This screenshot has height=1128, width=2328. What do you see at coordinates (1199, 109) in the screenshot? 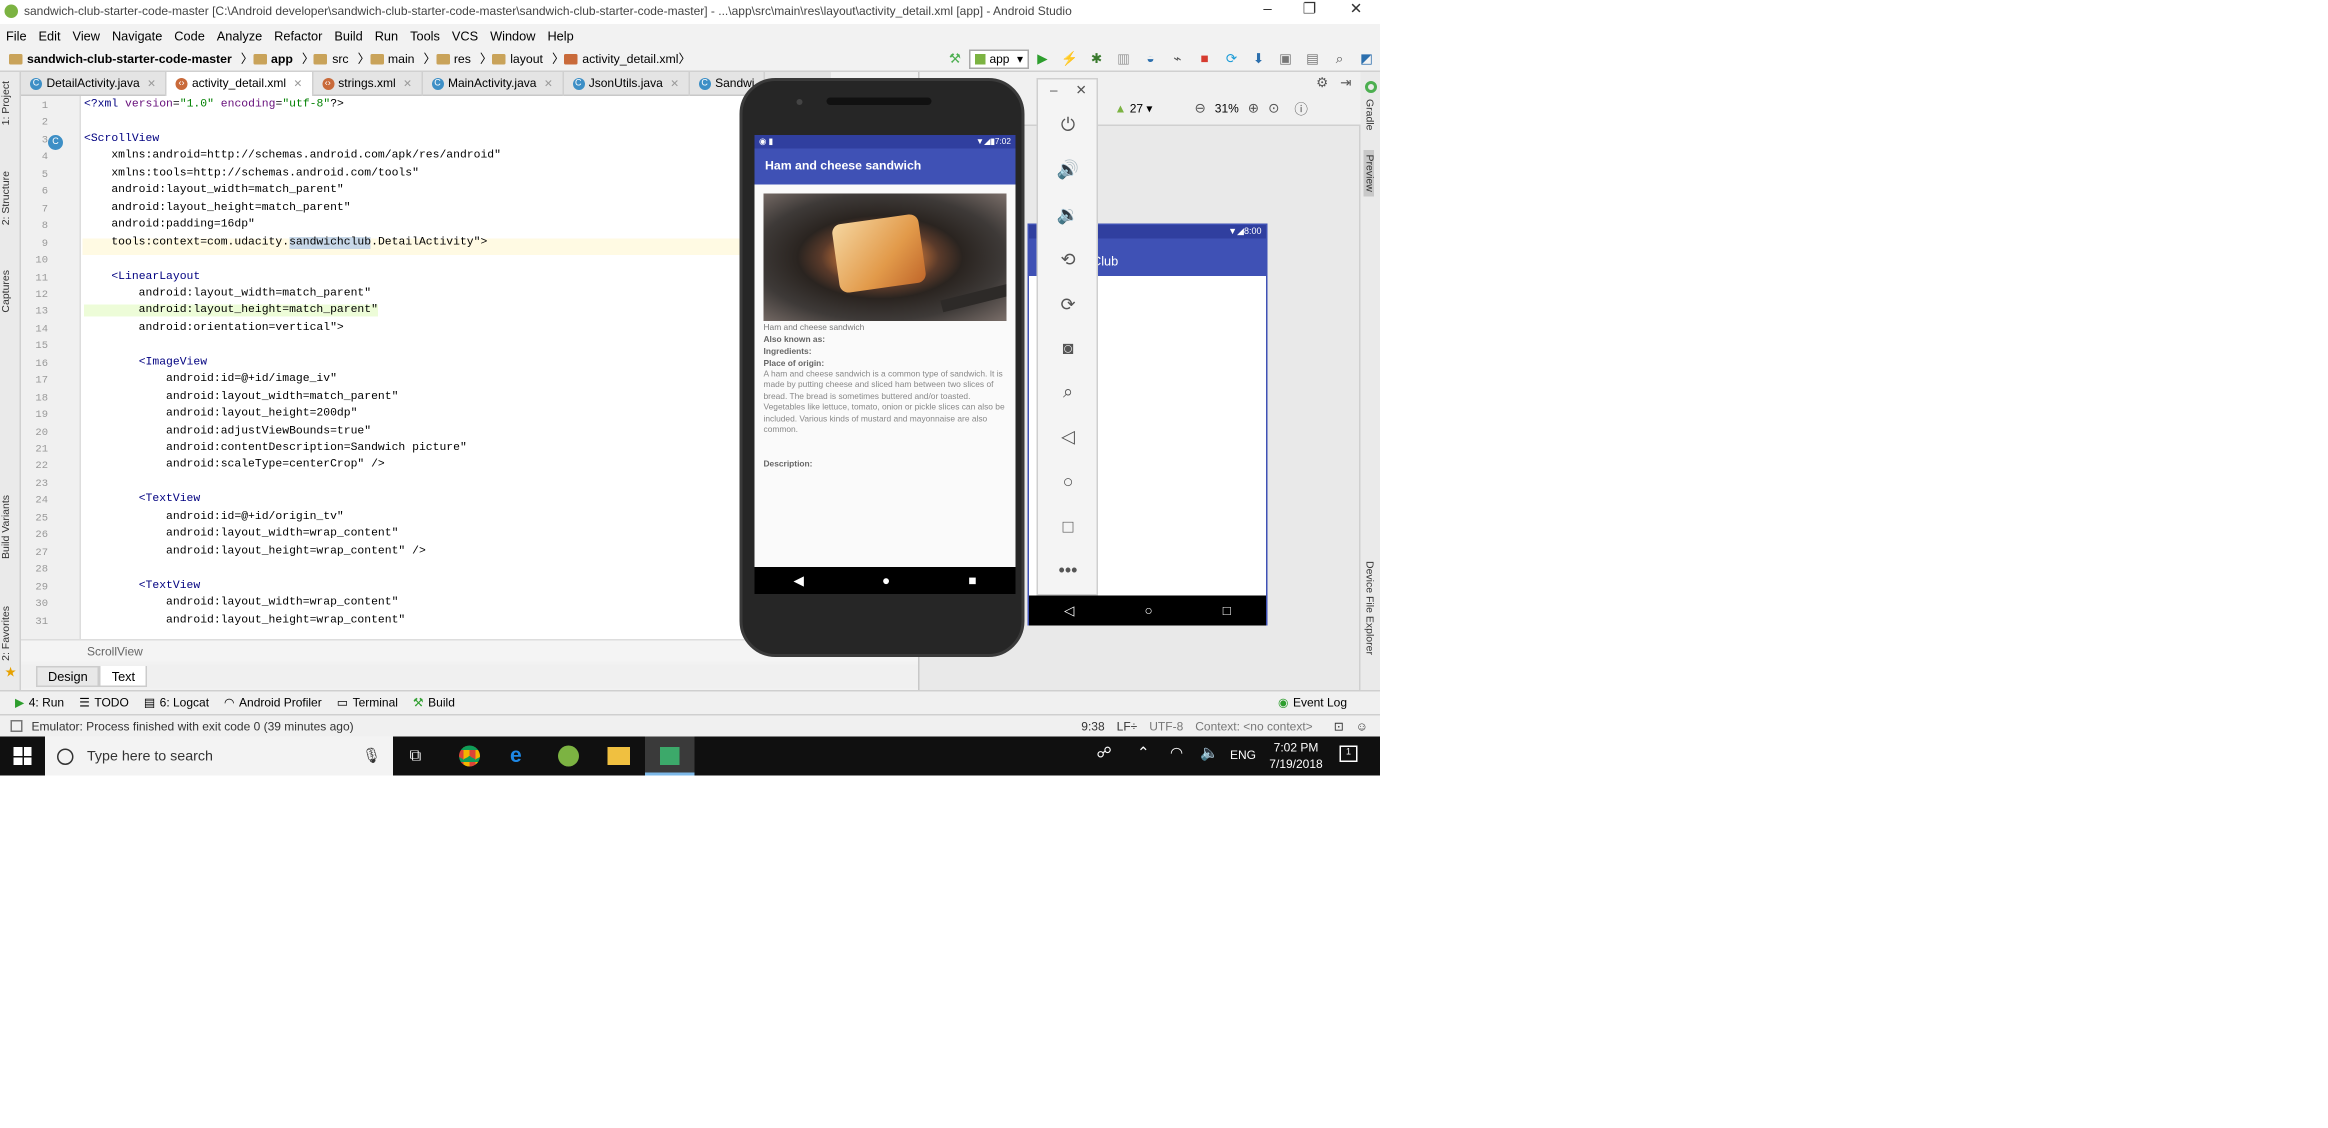
I see `zoom-out-icon: ⊖` at bounding box center [1199, 109].